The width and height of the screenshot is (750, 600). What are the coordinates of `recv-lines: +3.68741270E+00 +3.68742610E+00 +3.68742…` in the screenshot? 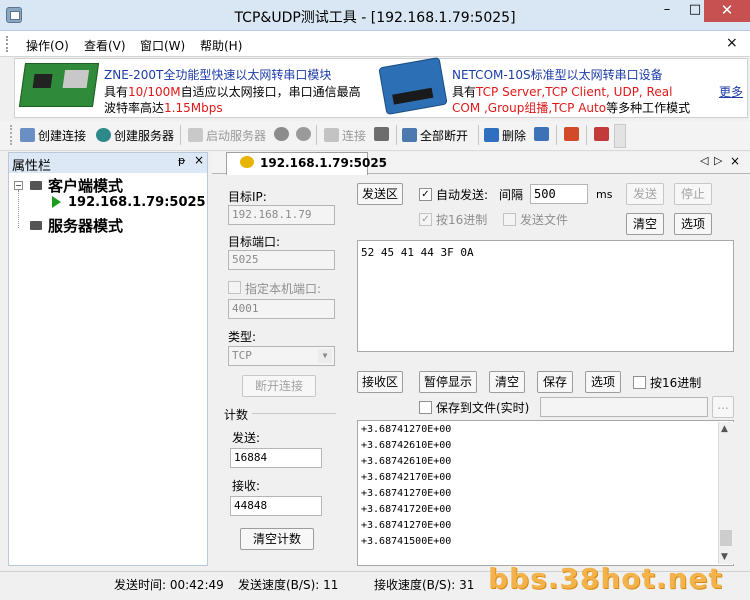 It's located at (406, 486).